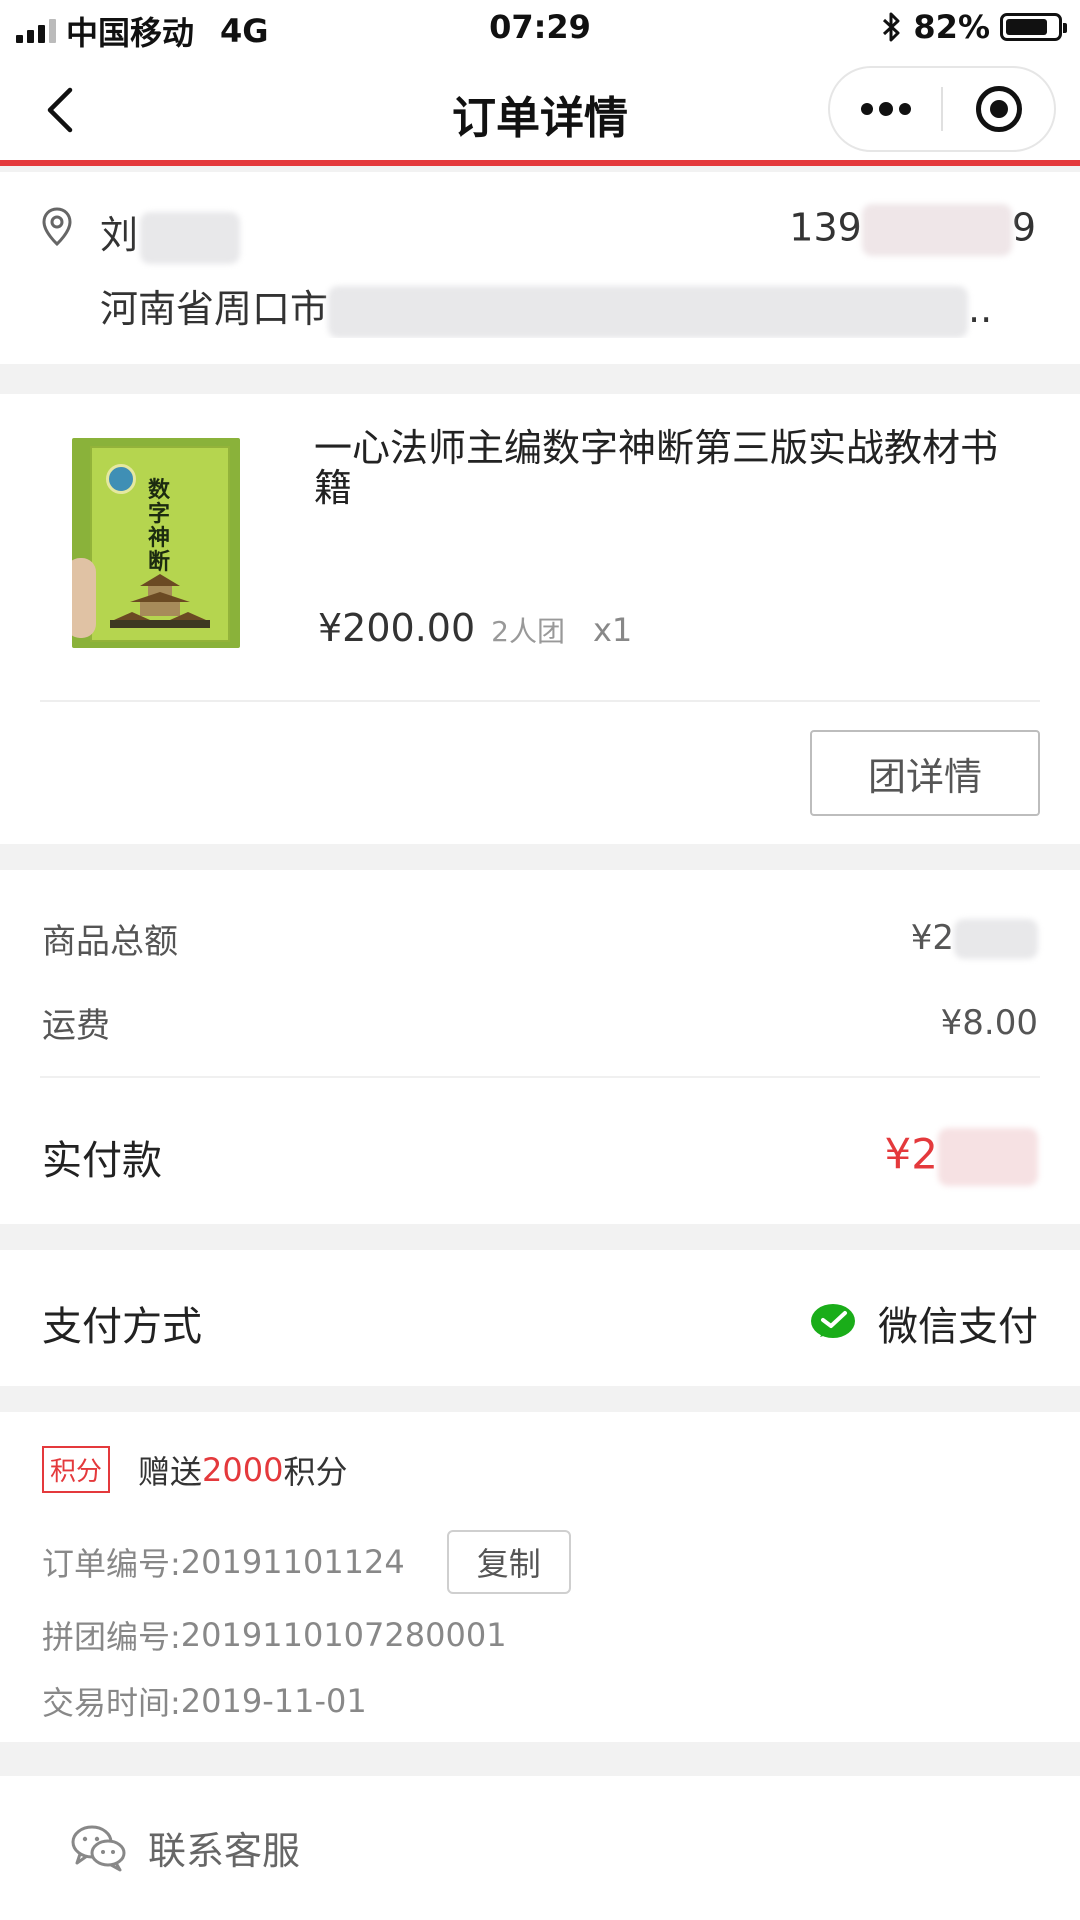  I want to click on recipient-name-text: 刘, so click(119, 235).